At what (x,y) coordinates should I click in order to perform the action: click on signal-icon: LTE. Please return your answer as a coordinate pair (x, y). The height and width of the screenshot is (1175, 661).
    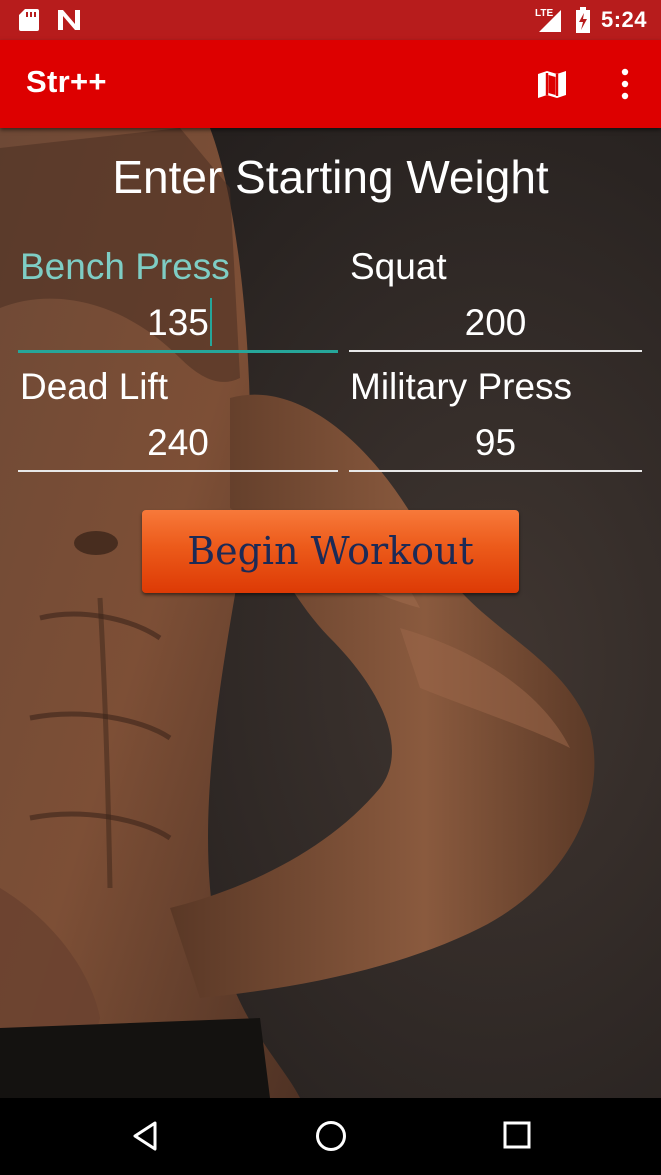
    Looking at the image, I should click on (548, 20).